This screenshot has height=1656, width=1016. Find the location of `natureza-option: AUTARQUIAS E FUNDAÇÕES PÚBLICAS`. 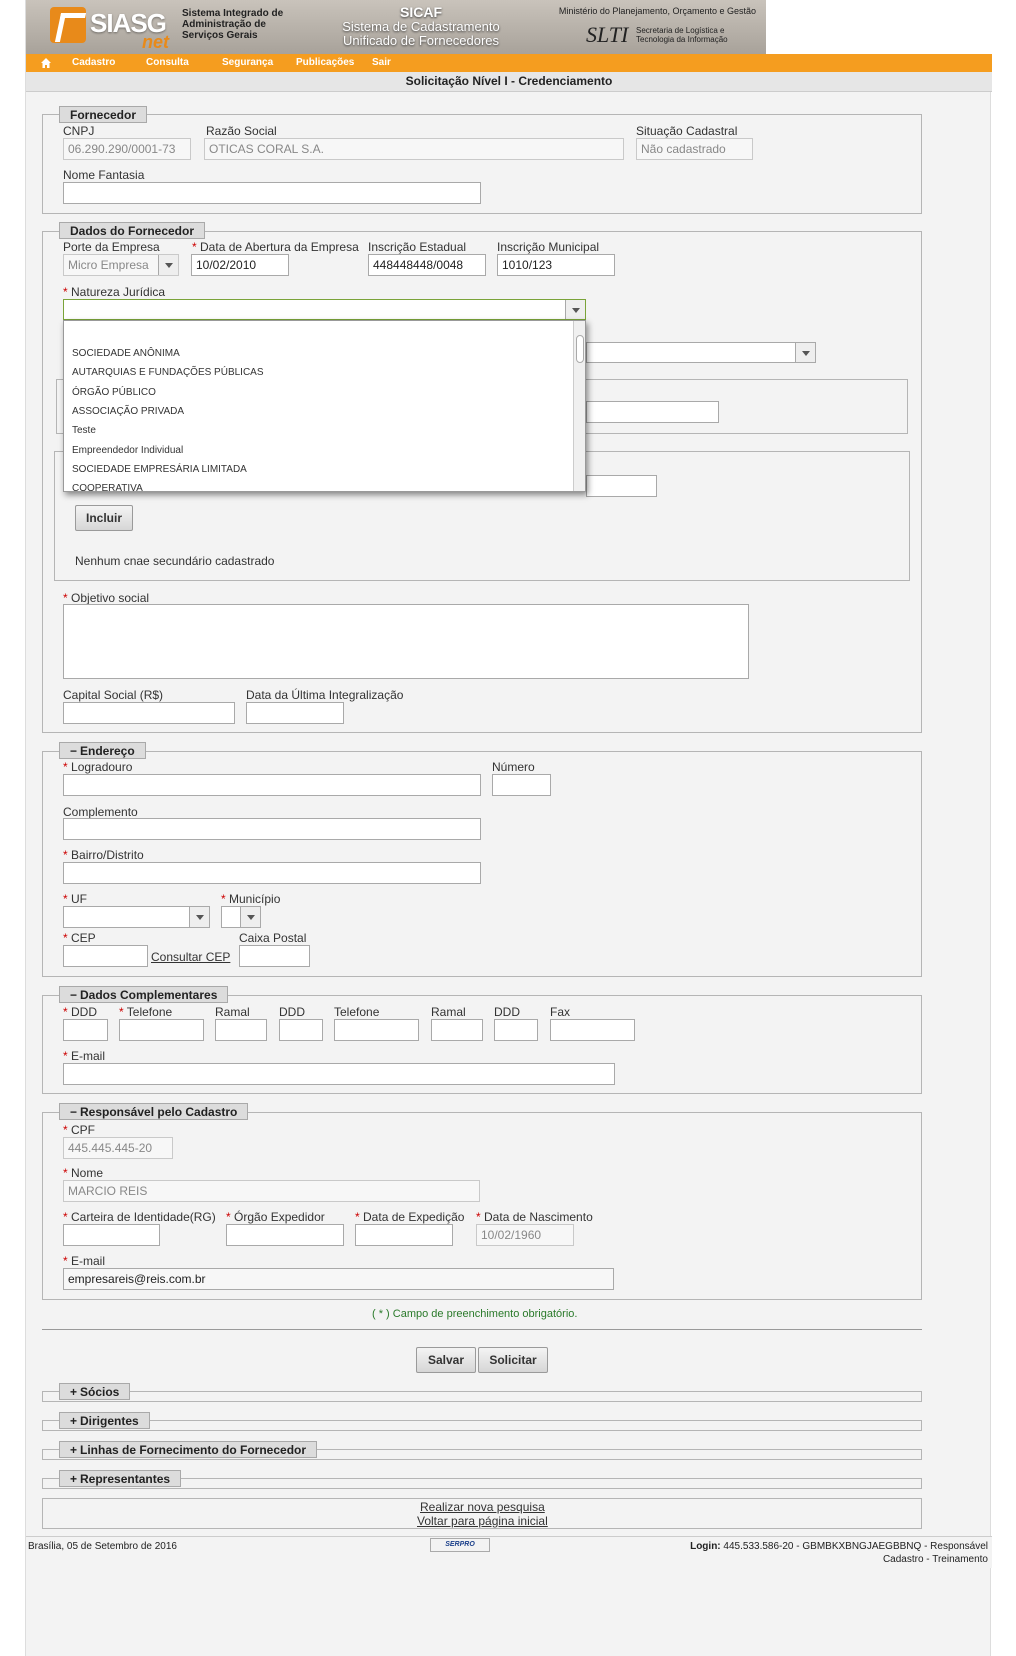

natureza-option: AUTARQUIAS E FUNDAÇÕES PÚBLICAS is located at coordinates (168, 372).